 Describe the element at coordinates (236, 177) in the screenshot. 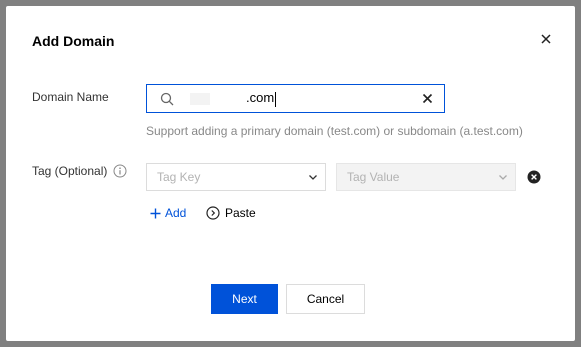

I see `tag-key-select: Tag Key` at that location.